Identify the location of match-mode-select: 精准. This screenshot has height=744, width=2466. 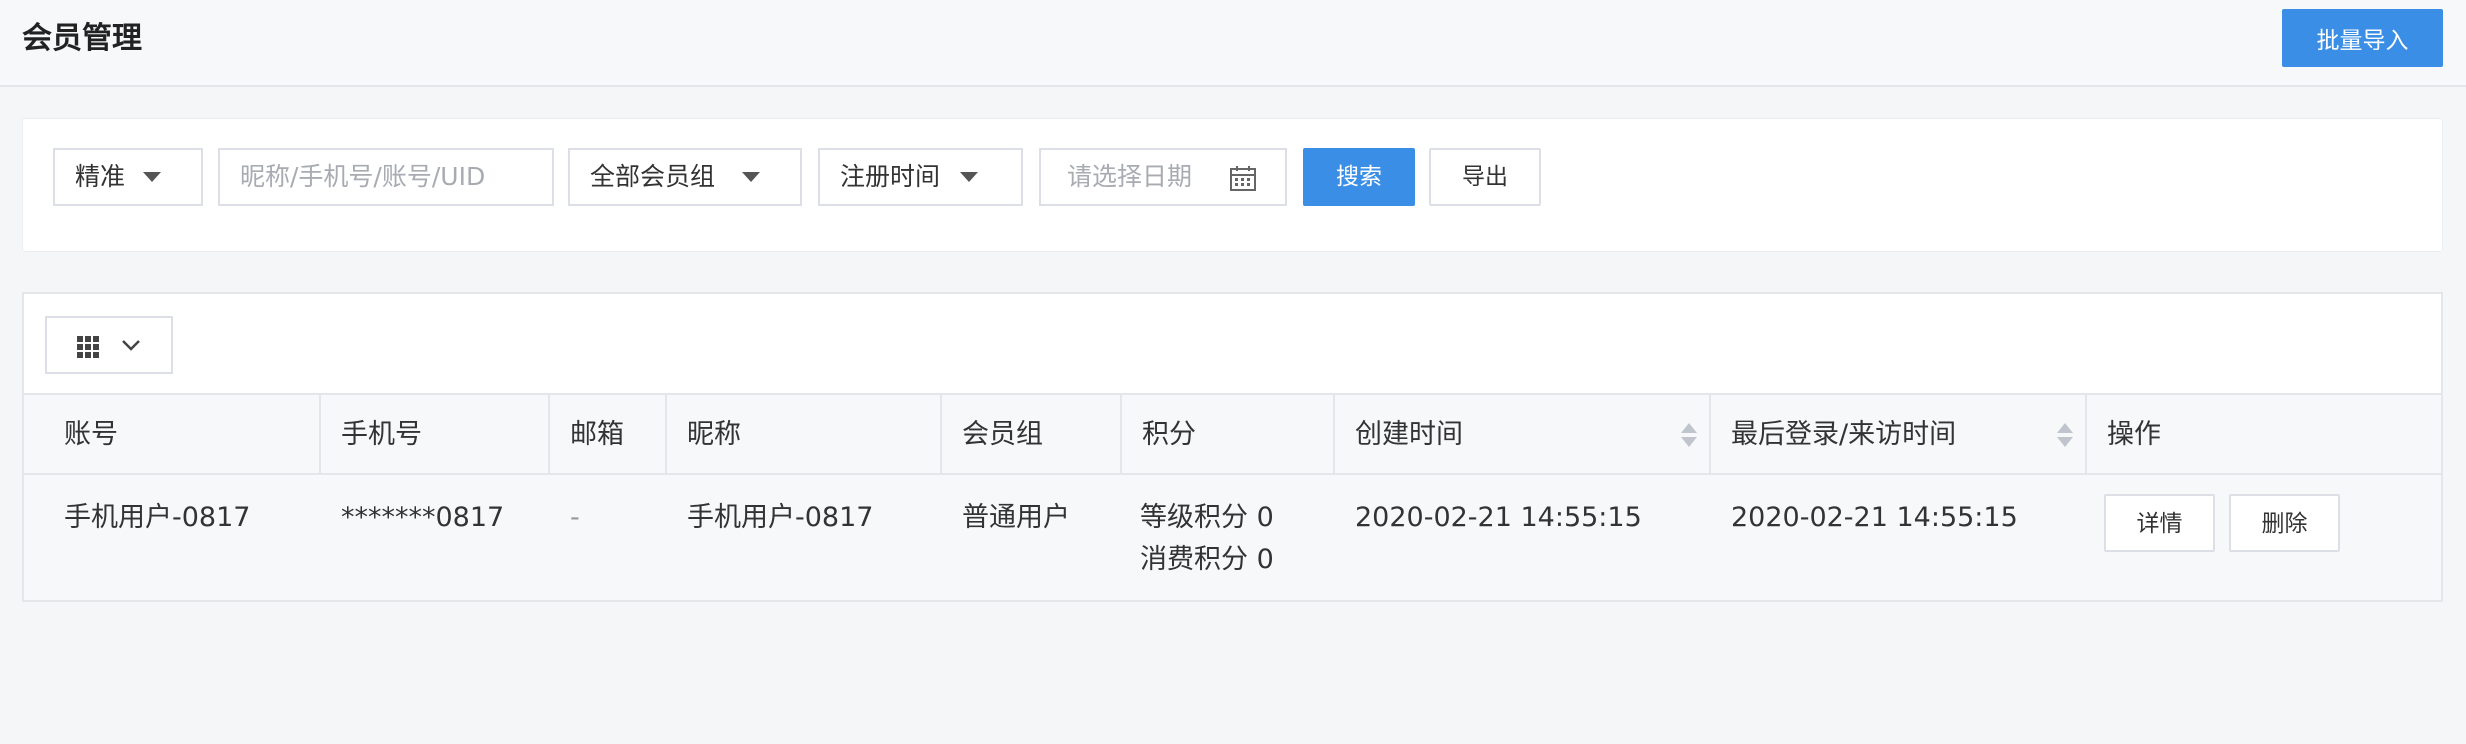
(128, 177).